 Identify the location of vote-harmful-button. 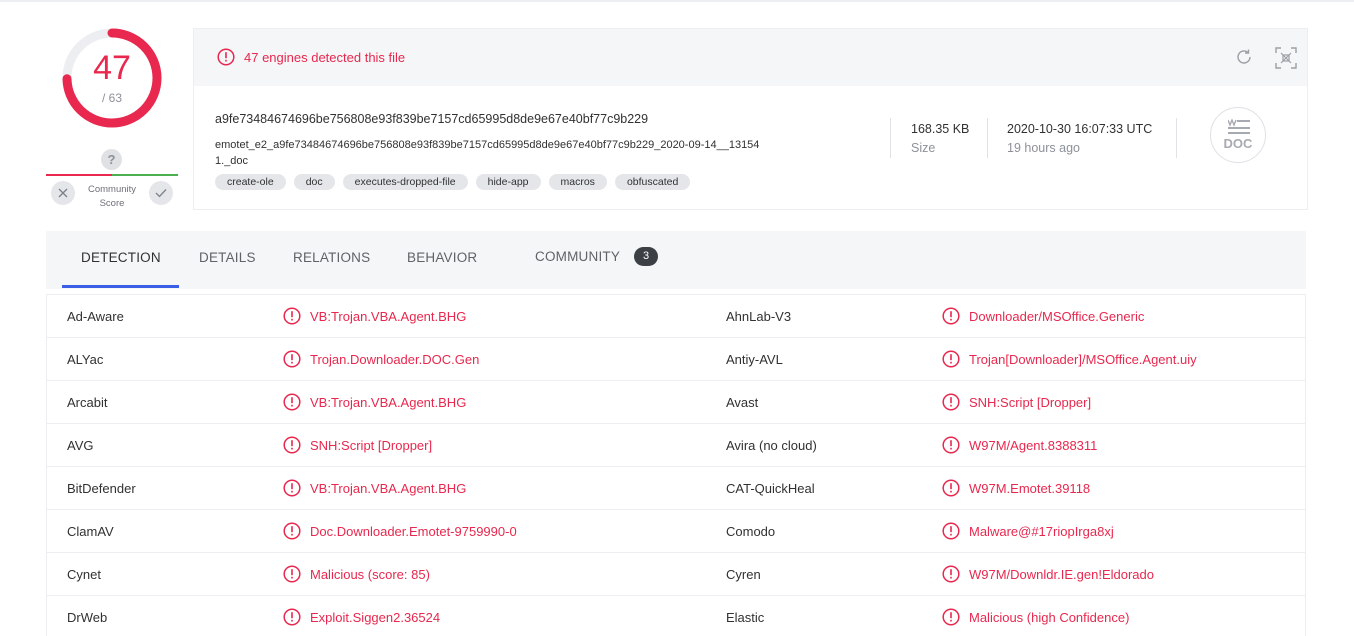
(63, 193).